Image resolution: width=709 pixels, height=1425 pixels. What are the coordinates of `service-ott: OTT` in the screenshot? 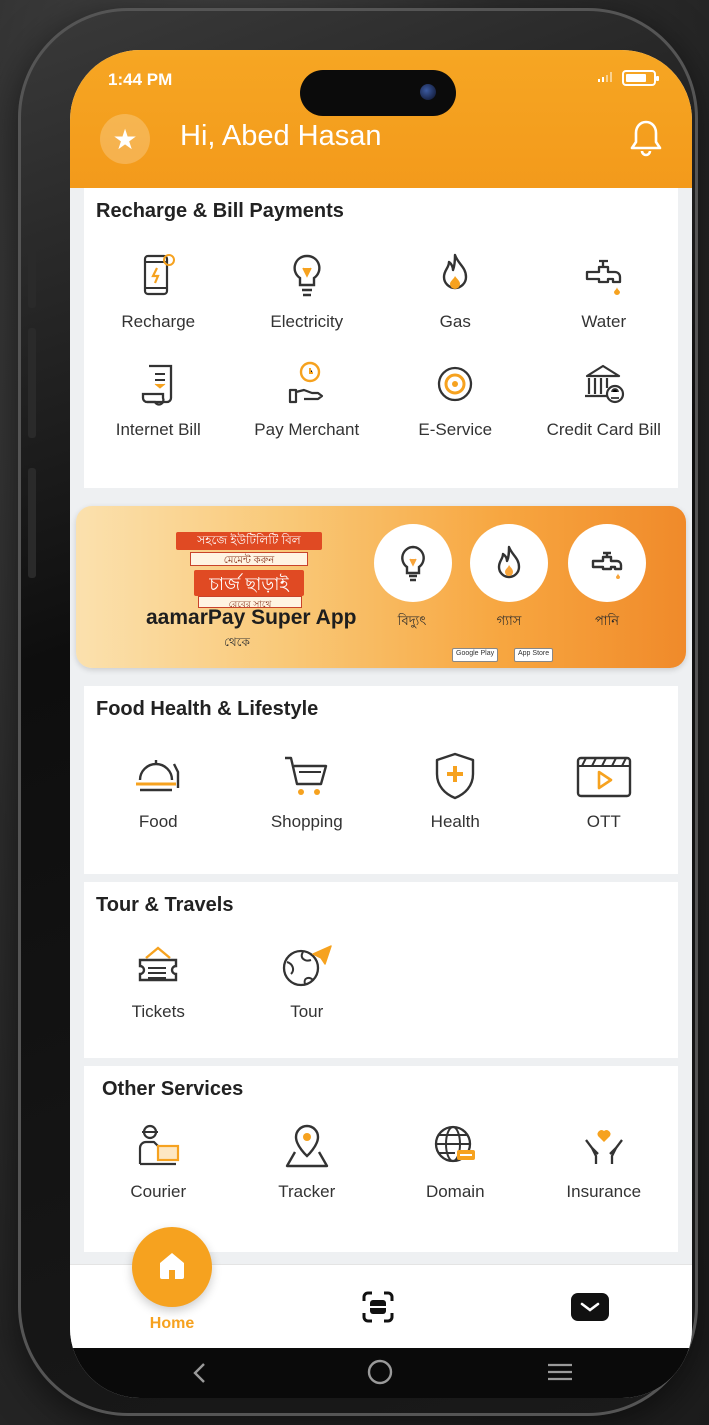 It's located at (604, 789).